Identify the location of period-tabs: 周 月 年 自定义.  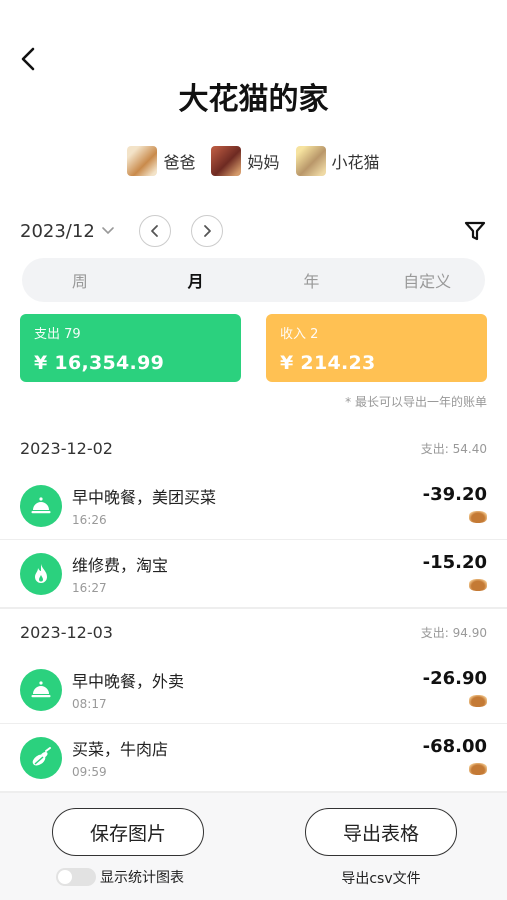
(253, 280).